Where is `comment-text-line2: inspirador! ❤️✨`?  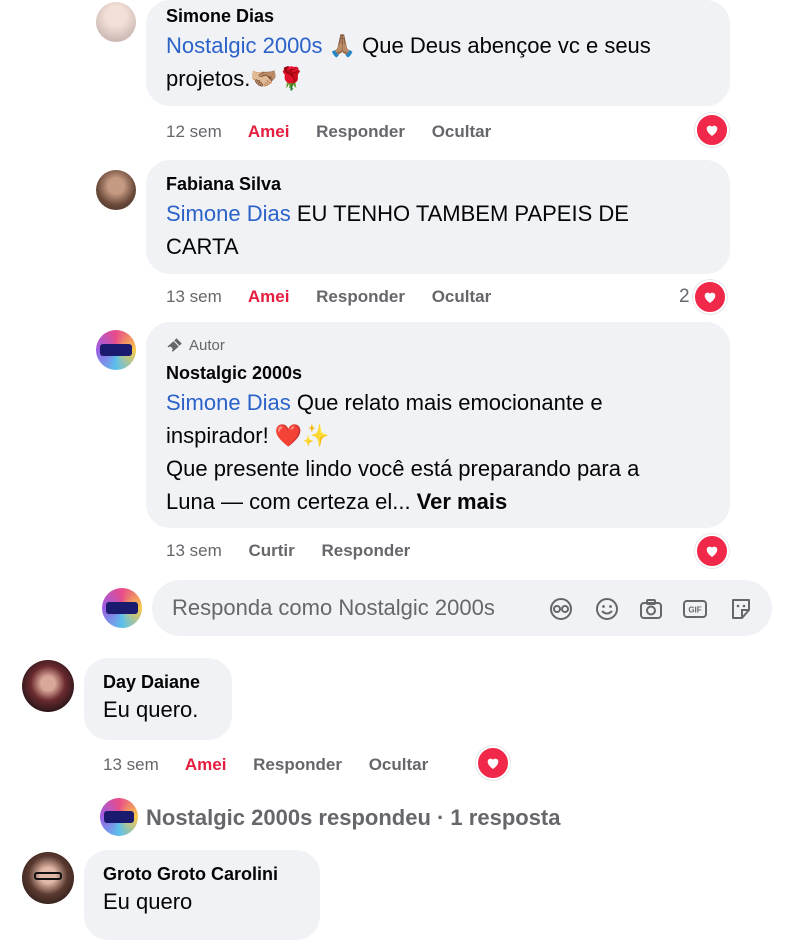
comment-text-line2: inspirador! ❤️✨ is located at coordinates (248, 435).